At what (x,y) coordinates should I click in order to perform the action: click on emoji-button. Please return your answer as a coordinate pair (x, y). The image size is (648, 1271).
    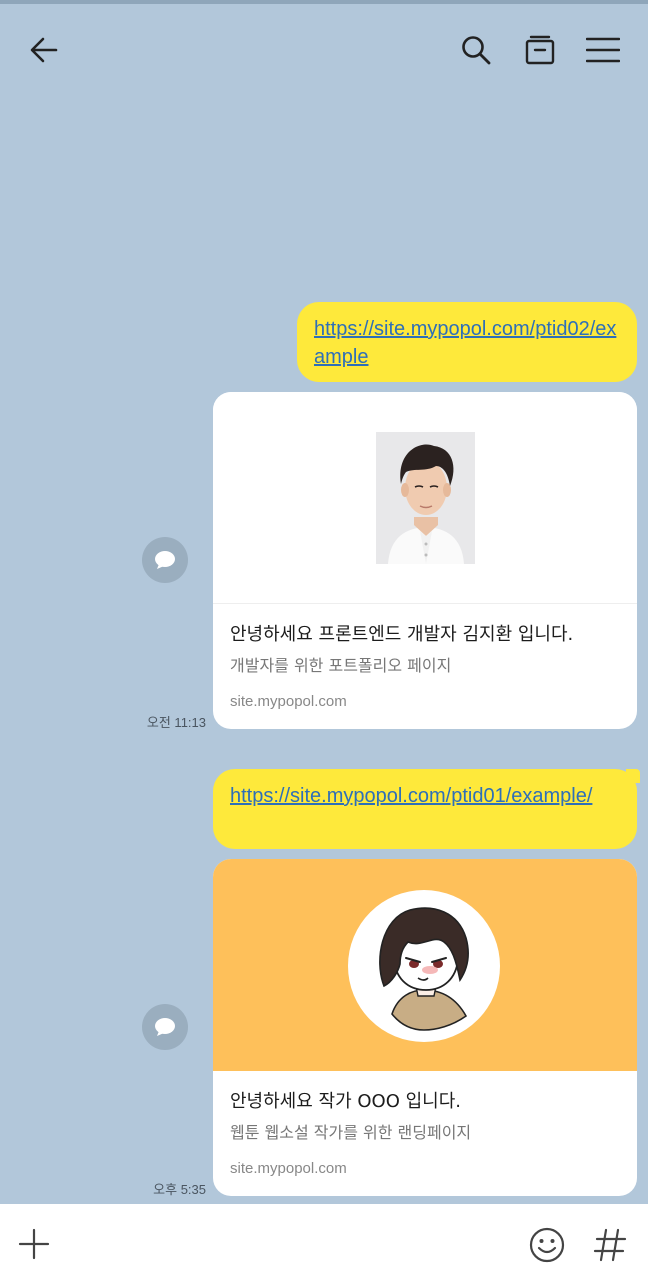
    Looking at the image, I should click on (547, 1245).